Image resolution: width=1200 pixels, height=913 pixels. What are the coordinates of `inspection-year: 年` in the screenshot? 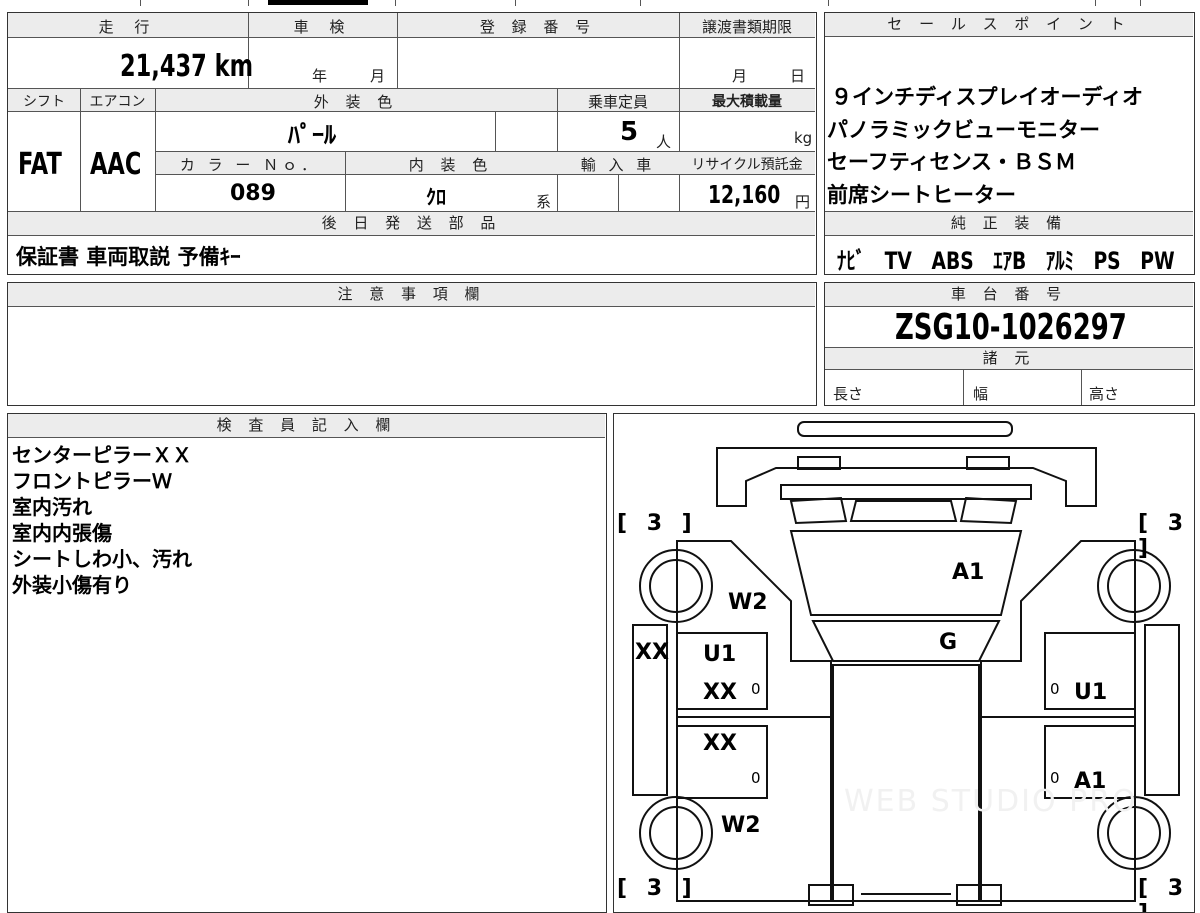 It's located at (320, 76).